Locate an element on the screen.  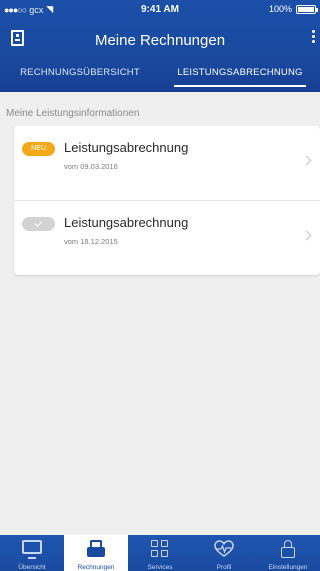
tabbar-item-rechnungen: Rechnungen is located at coordinates (96, 553).